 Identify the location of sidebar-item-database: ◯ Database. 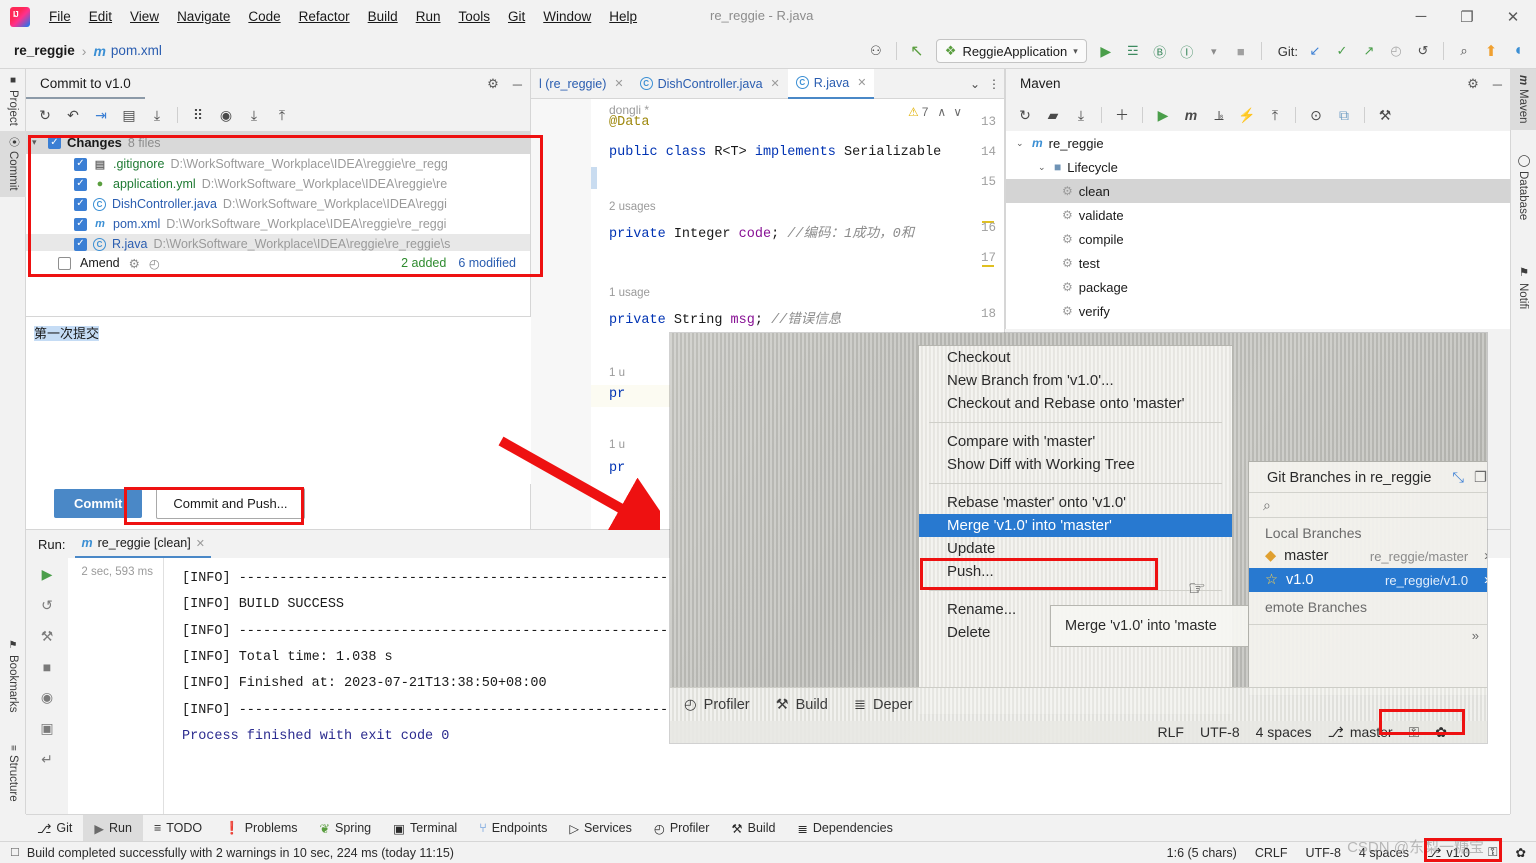
(1523, 186).